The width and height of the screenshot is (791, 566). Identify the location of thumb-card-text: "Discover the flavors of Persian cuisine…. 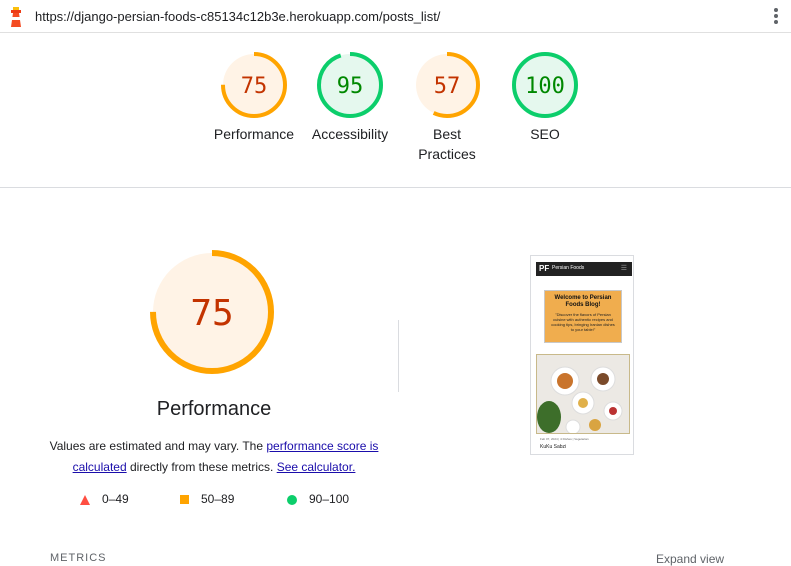
(583, 322).